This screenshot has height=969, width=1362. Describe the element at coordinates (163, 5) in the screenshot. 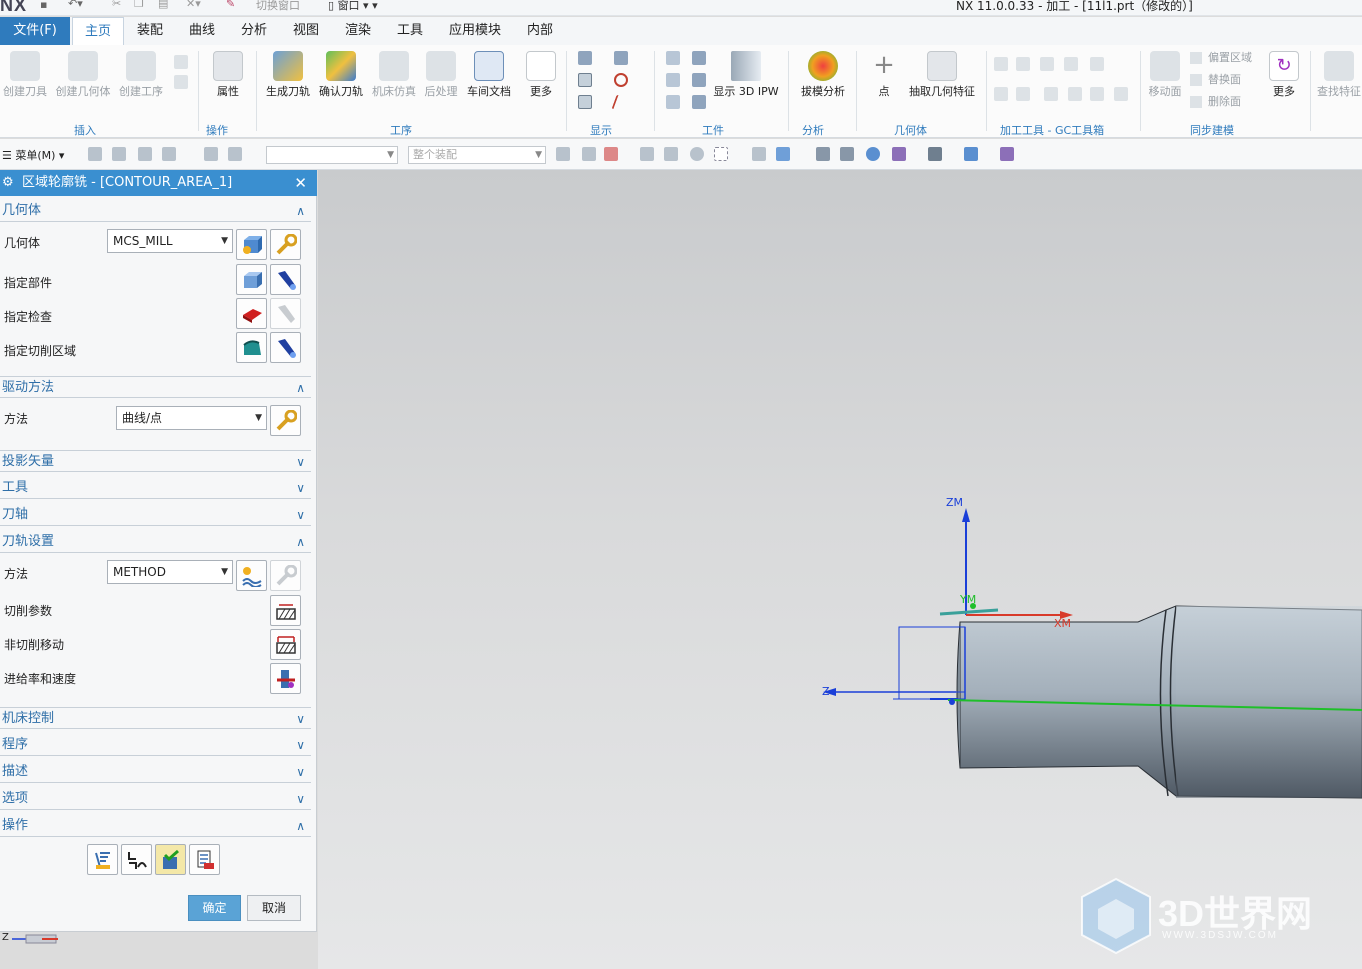

I see `paste-icon: ▤` at that location.